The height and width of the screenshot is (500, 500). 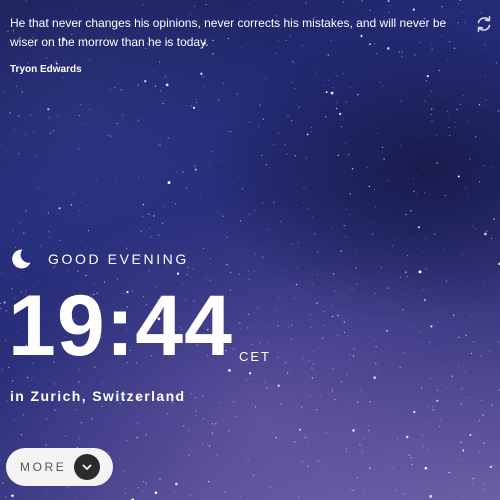 I want to click on clock: 19:44 CET, so click(x=139, y=326).